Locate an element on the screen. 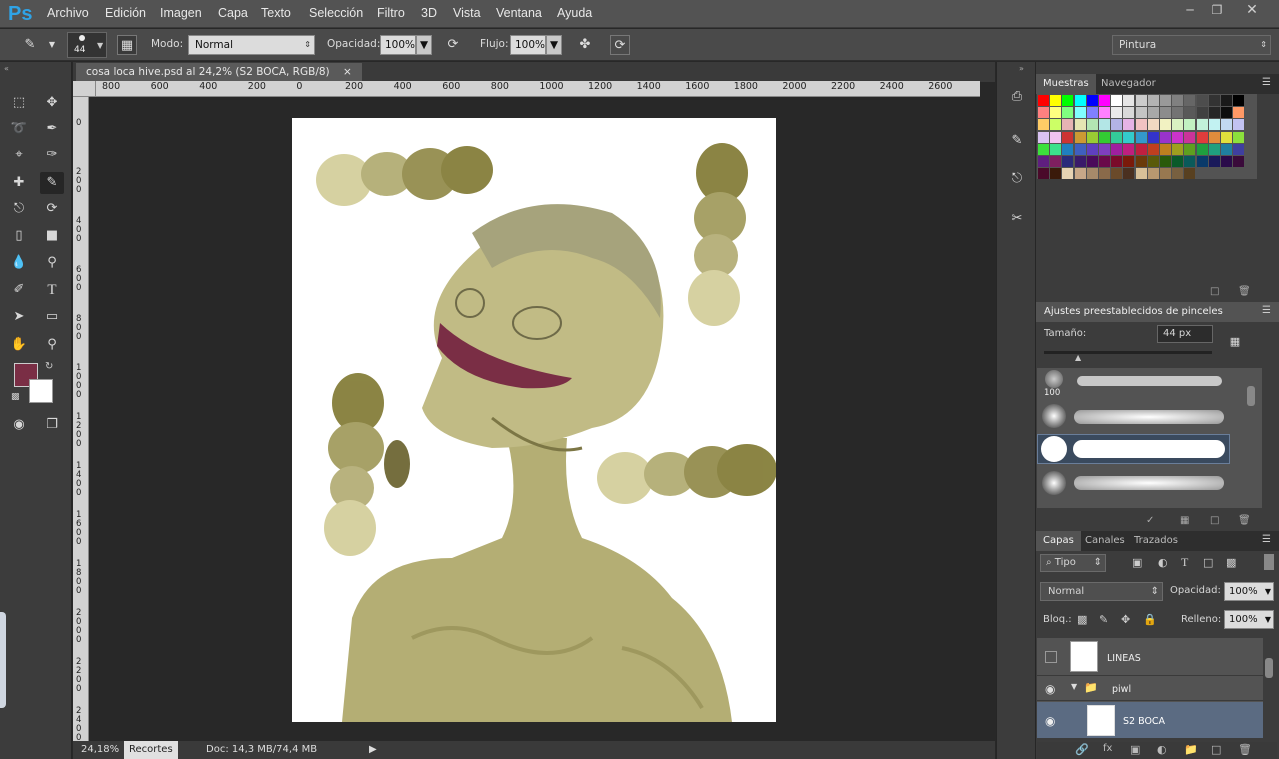 The height and width of the screenshot is (759, 1279). layer-style-icon: fx is located at coordinates (1107, 748).